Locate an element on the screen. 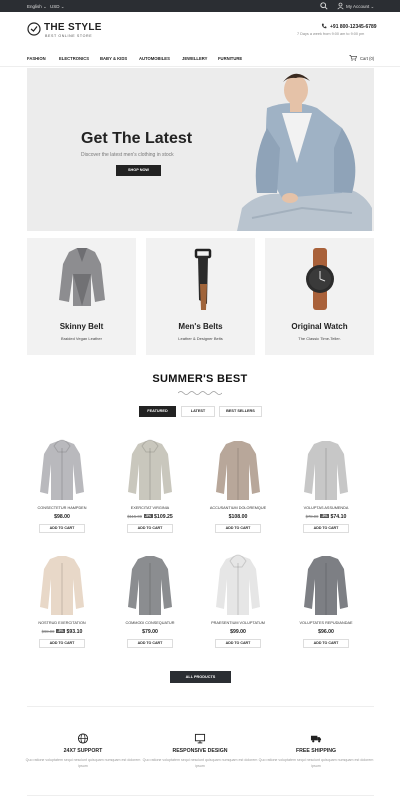  truck-icon is located at coordinates (316, 739).